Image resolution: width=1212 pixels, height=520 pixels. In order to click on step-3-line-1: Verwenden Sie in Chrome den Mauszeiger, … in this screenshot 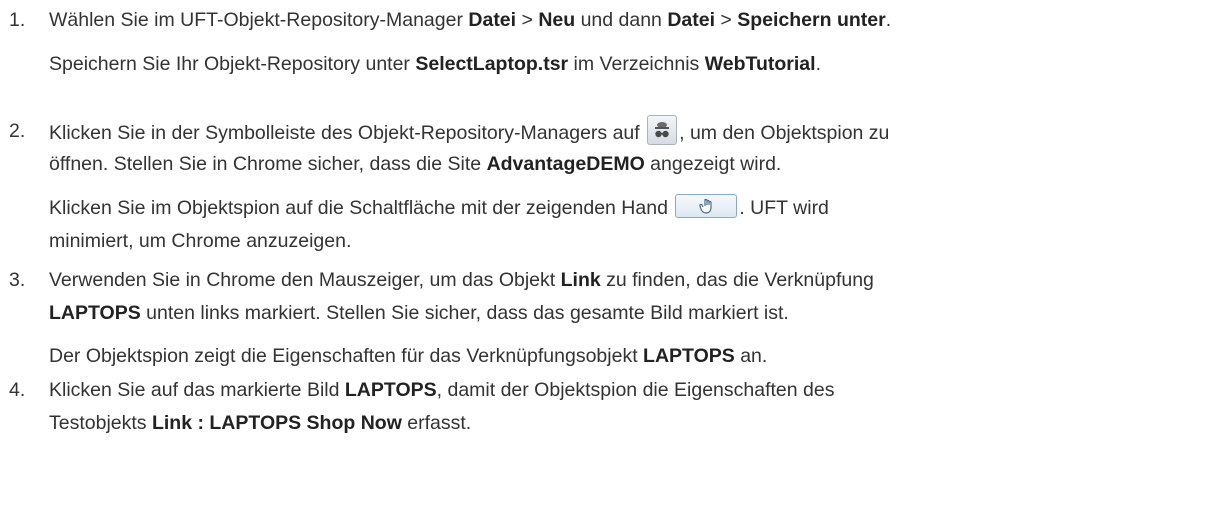, I will do `click(626, 280)`.